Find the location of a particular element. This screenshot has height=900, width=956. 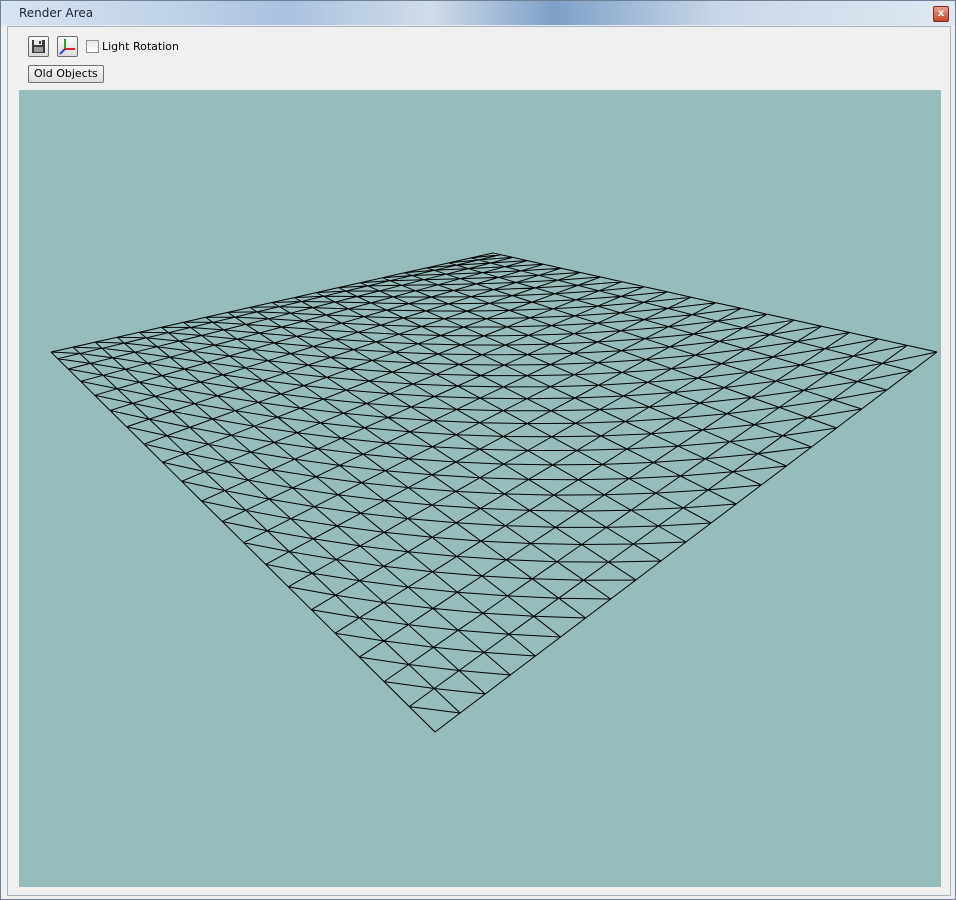

floppy-disk-icon is located at coordinates (38, 46).